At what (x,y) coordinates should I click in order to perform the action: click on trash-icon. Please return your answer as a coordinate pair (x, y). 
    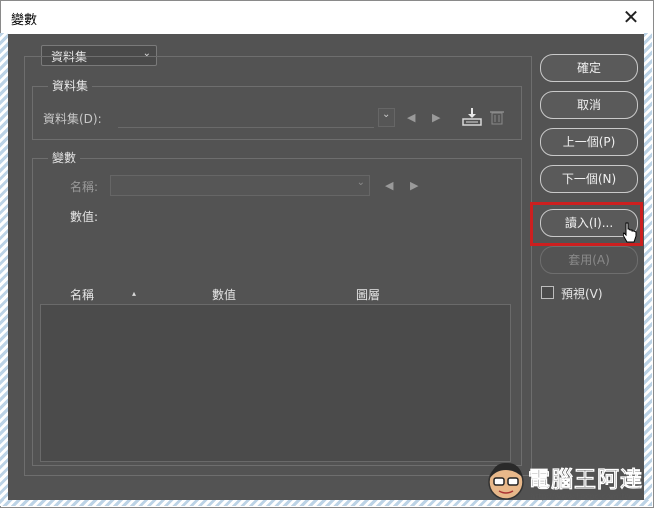
    Looking at the image, I should click on (497, 117).